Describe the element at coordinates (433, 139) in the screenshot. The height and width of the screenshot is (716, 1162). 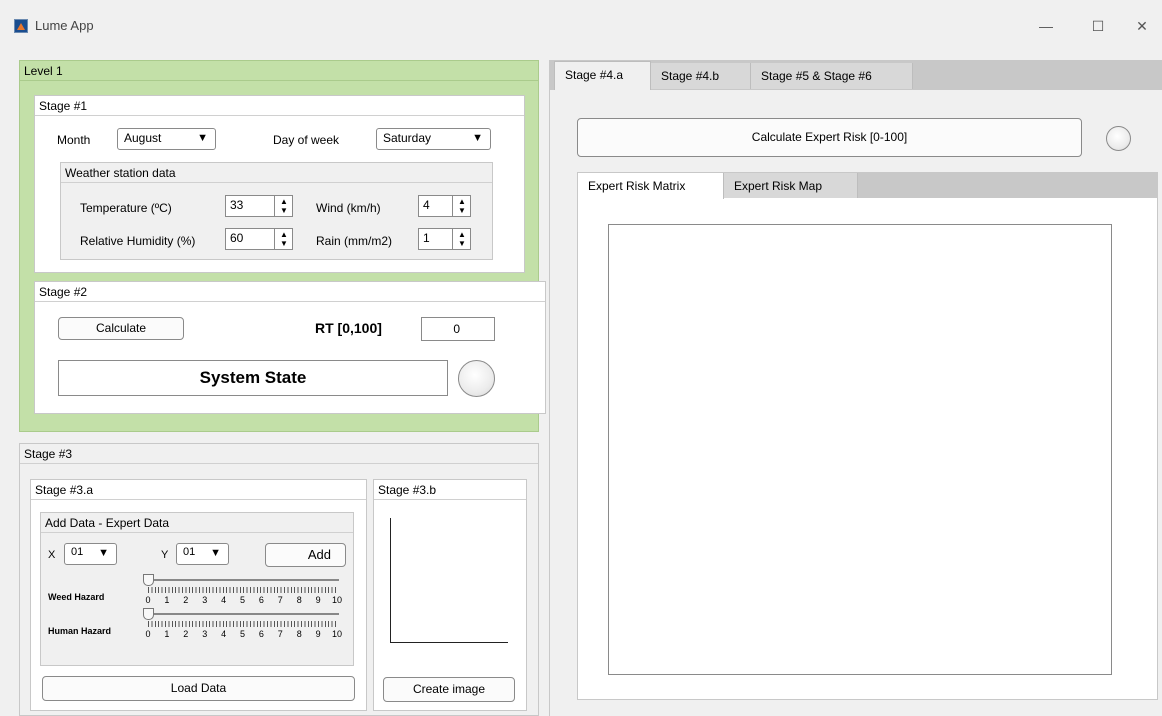
I see `day-of-week-dropdown: Saturday ▼` at that location.